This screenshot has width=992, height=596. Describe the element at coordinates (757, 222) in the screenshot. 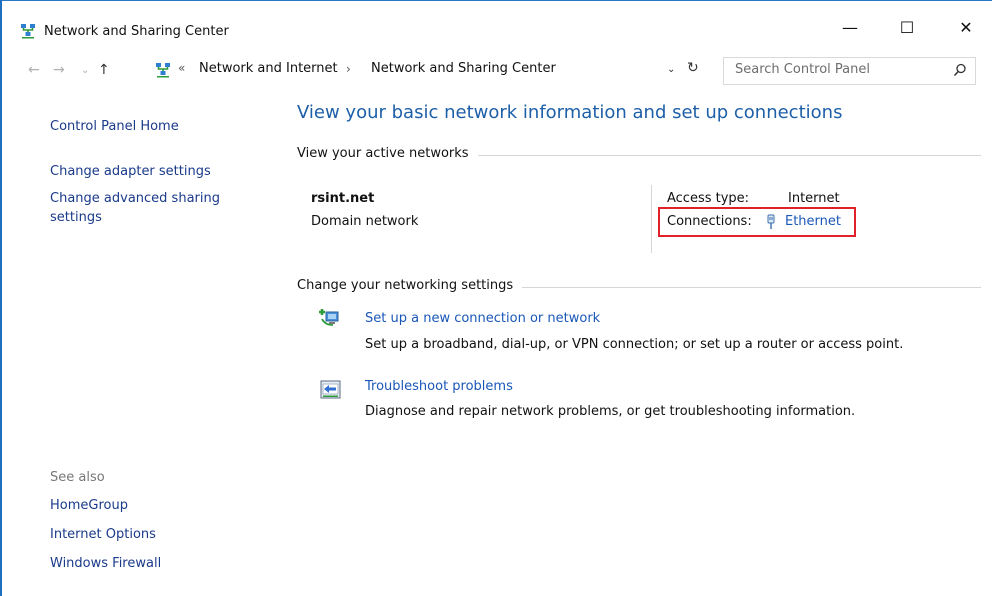

I see `connections-highlight-box` at that location.